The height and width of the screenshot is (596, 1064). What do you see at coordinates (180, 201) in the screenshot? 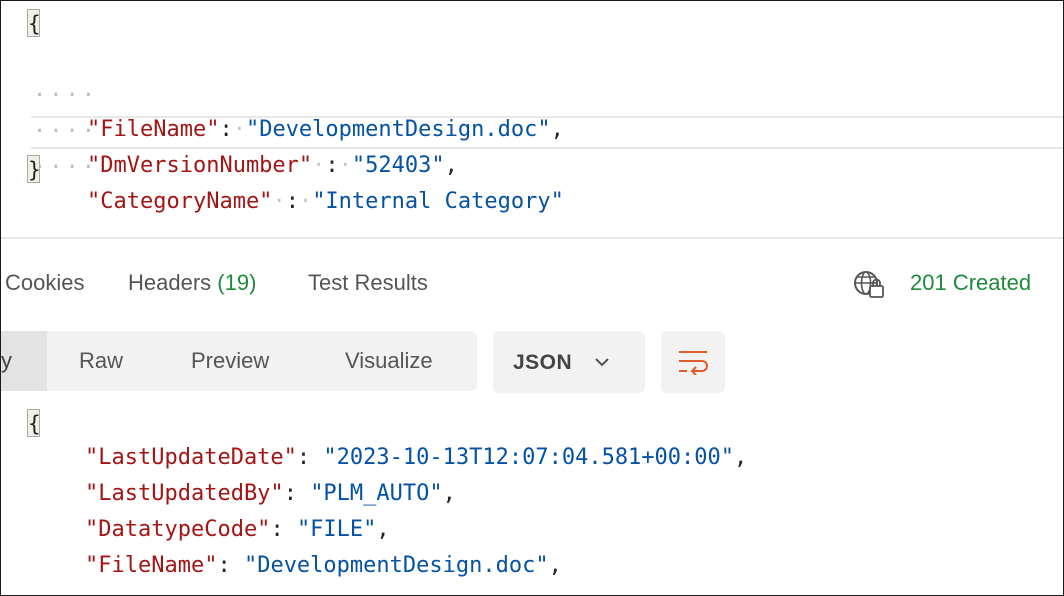
I see `json-key: "CategoryName"` at bounding box center [180, 201].